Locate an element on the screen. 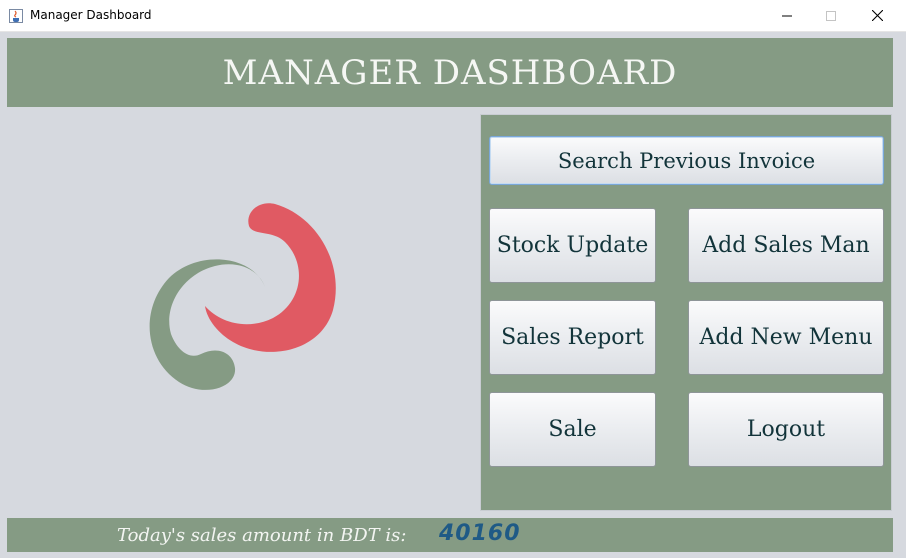 This screenshot has height=558, width=906. java-cup-icon is located at coordinates (16, 15).